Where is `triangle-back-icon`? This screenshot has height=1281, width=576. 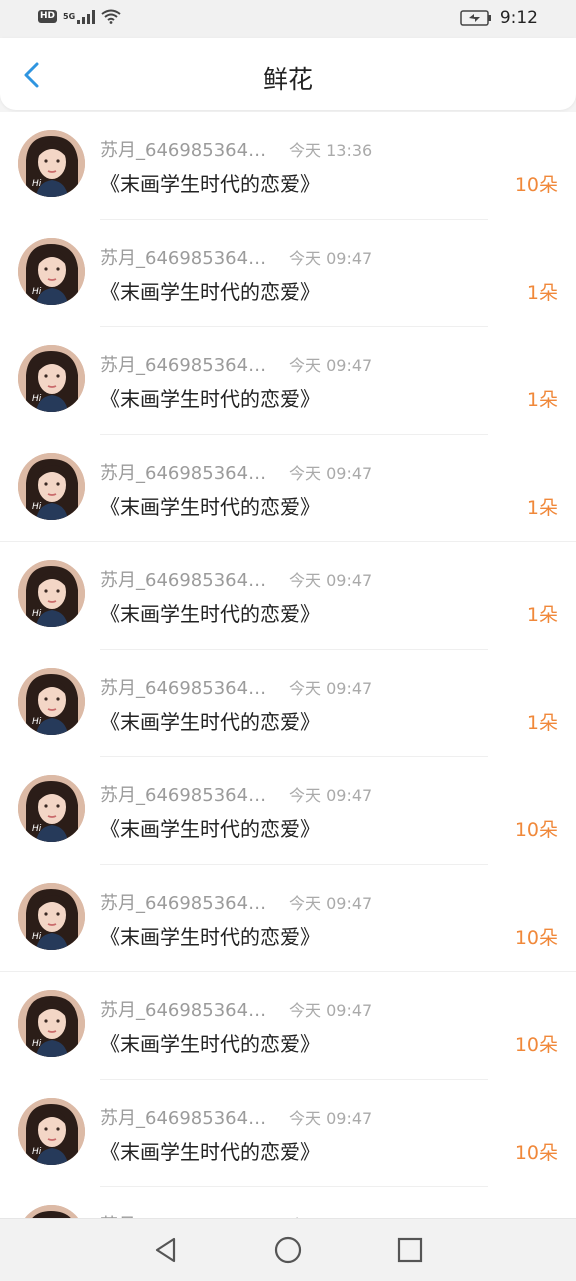 triangle-back-icon is located at coordinates (165, 1250).